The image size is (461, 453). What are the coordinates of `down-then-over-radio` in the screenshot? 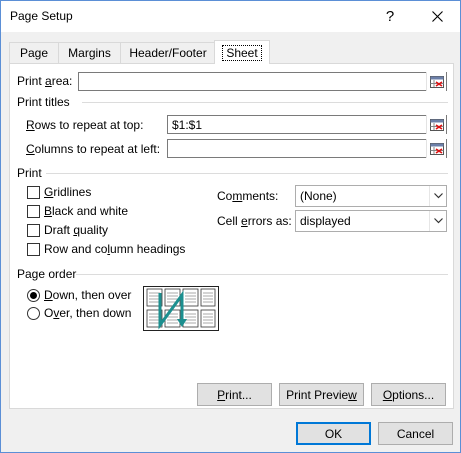 It's located at (33, 295).